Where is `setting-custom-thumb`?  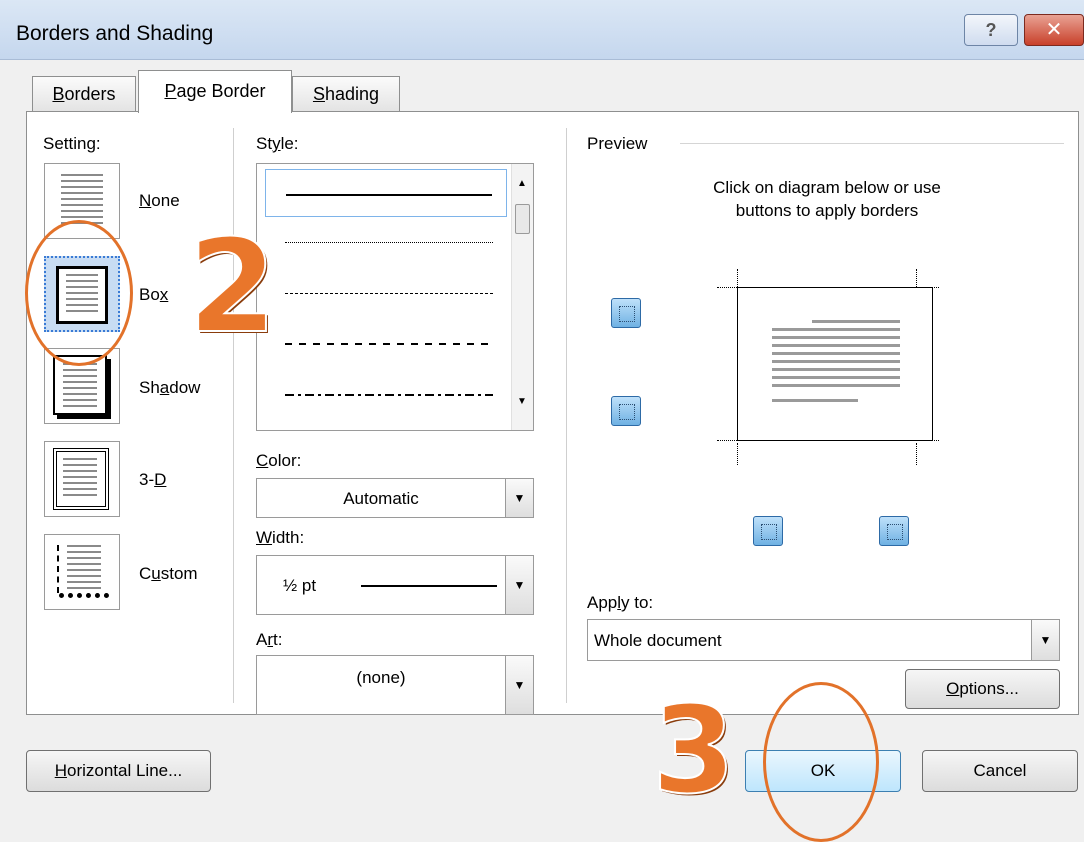 setting-custom-thumb is located at coordinates (82, 572).